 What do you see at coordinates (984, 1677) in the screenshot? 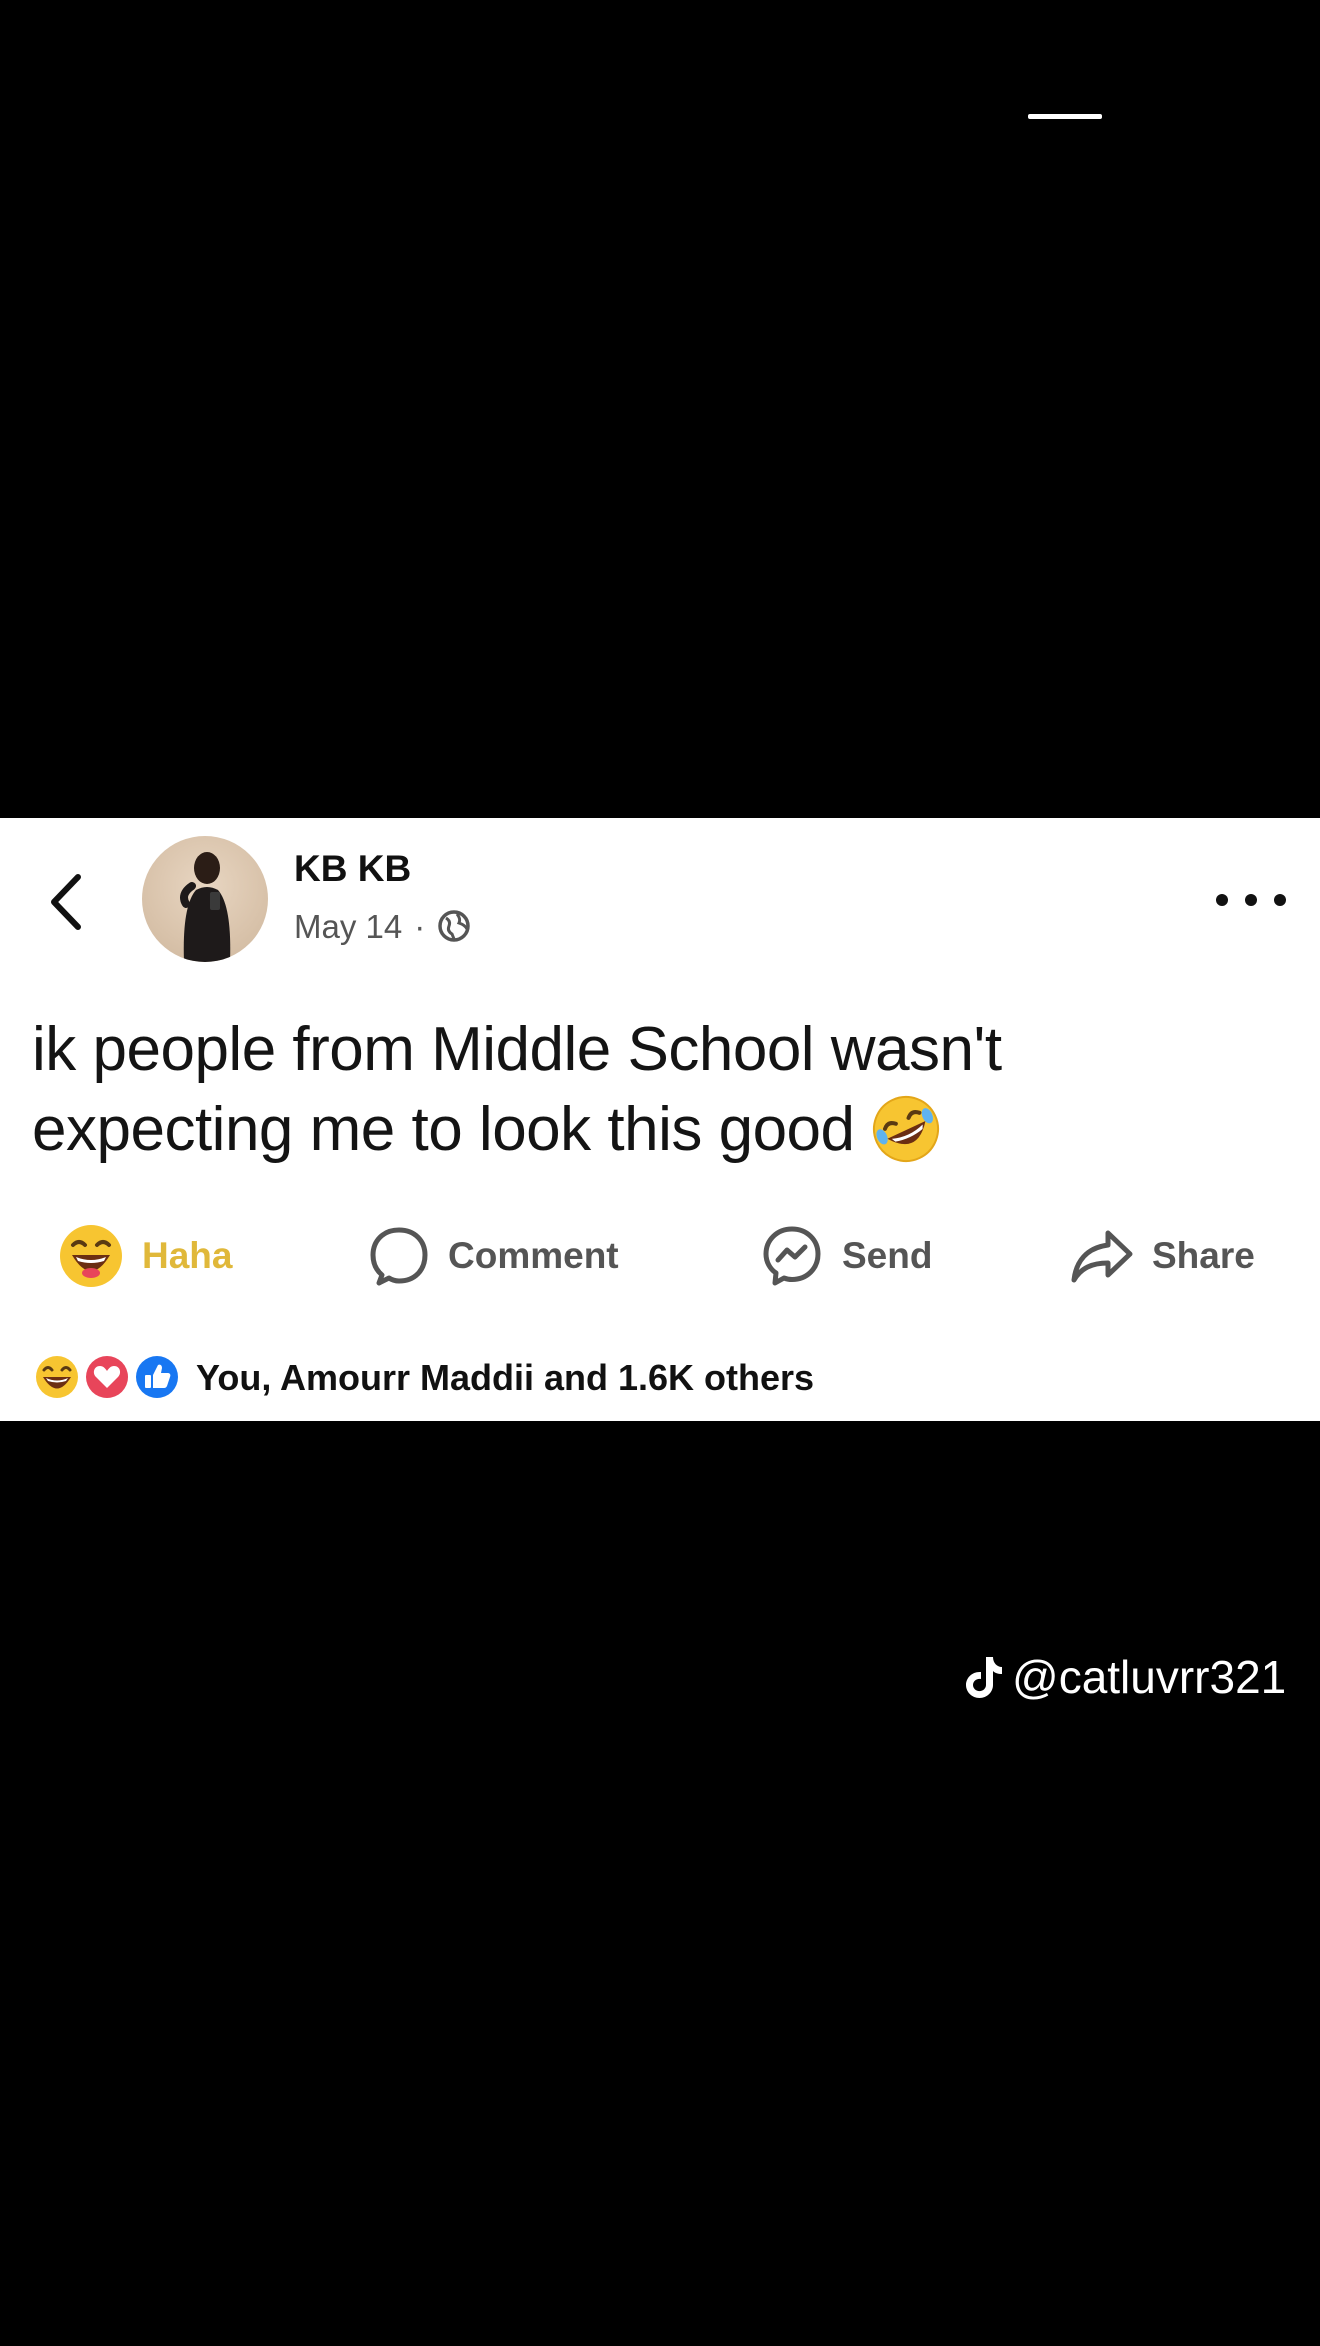
I see `tiktok-icon` at bounding box center [984, 1677].